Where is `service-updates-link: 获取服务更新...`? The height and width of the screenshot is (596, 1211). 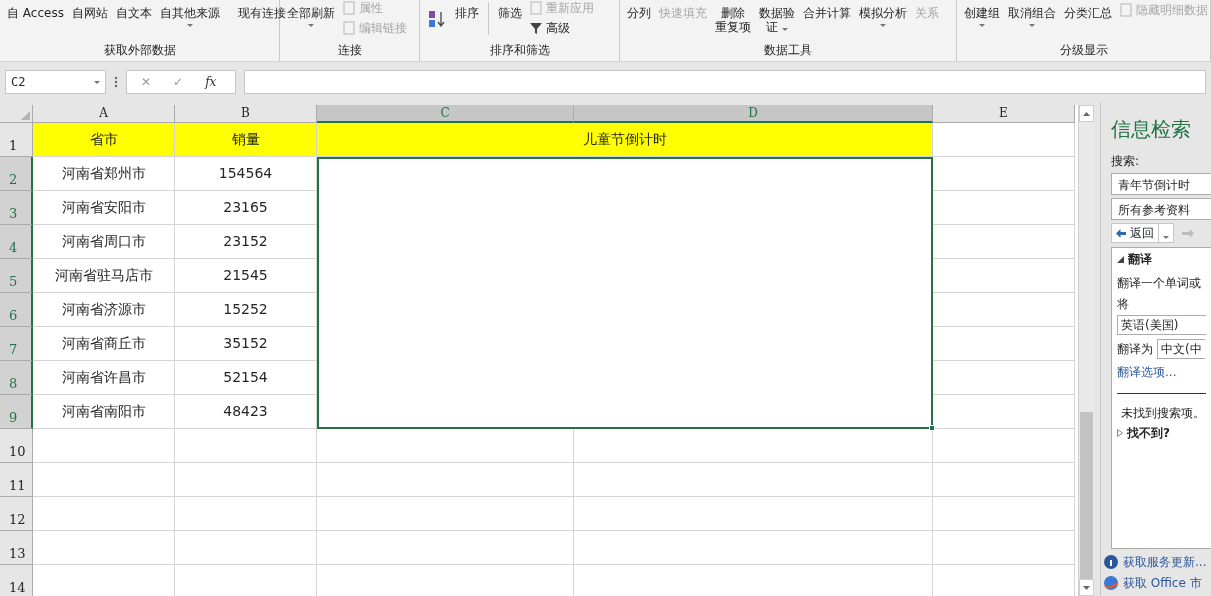 service-updates-link: 获取服务更新... is located at coordinates (1165, 562).